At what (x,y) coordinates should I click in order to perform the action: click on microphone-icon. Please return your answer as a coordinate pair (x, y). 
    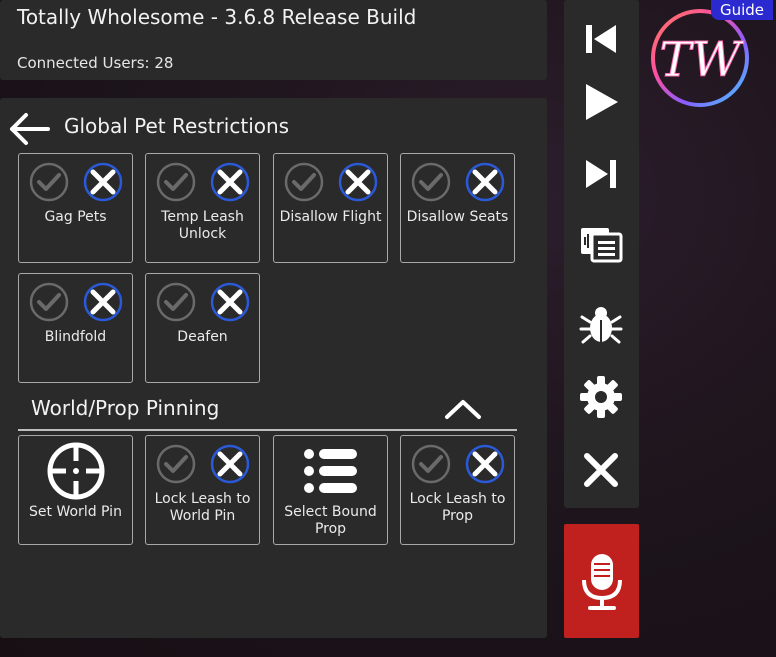
    Looking at the image, I should click on (602, 582).